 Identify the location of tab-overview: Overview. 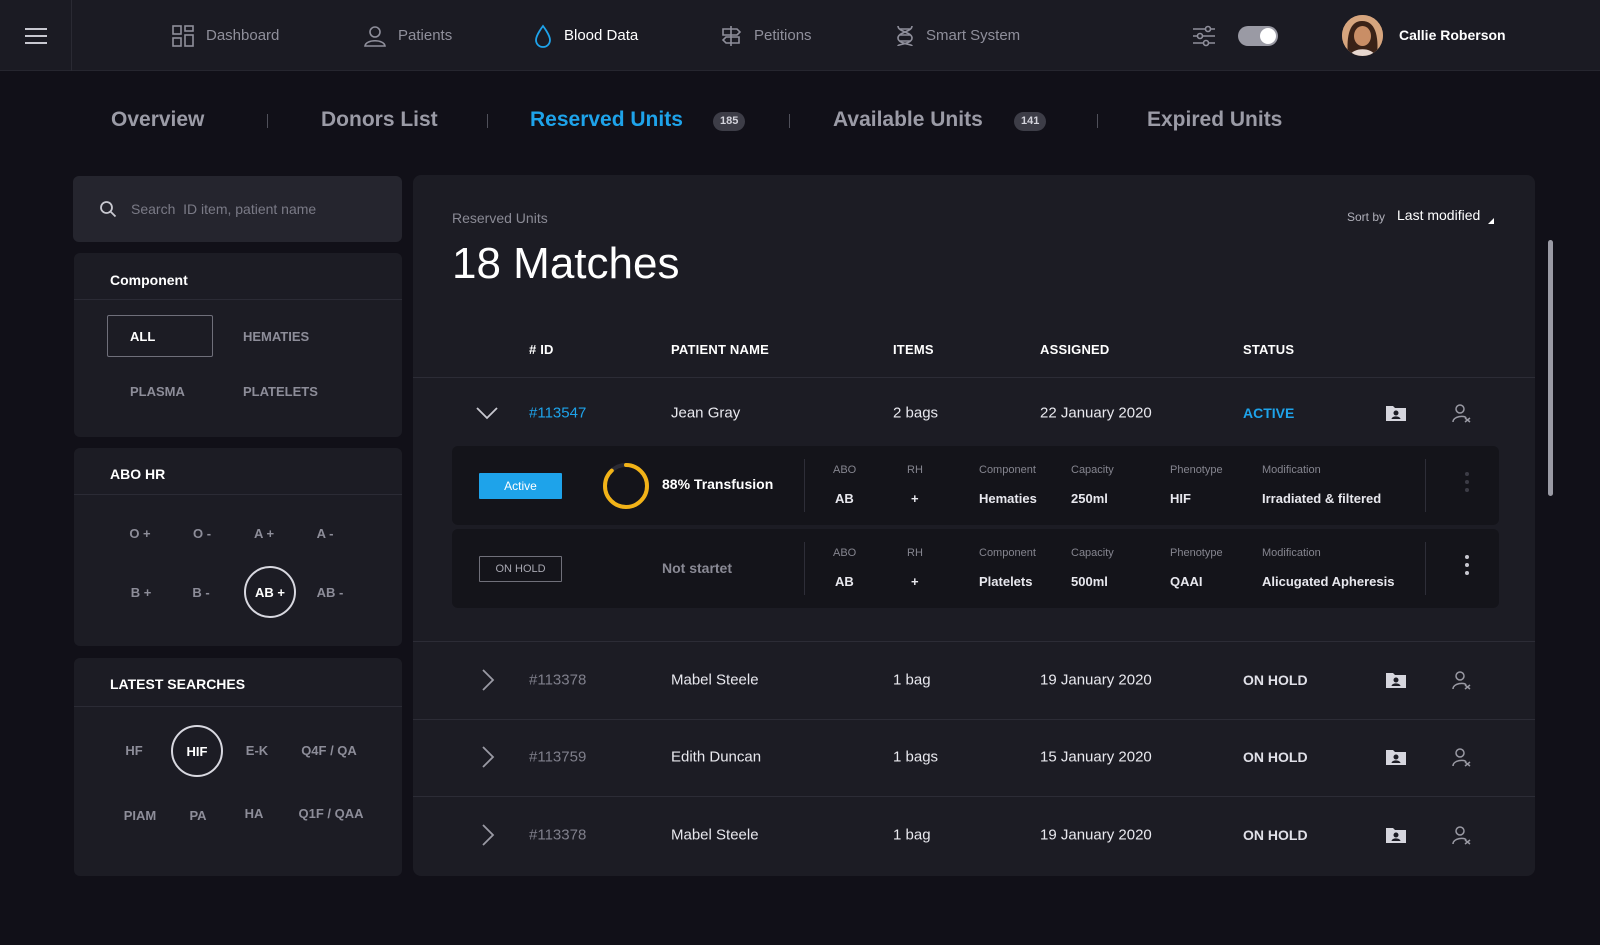
(157, 120).